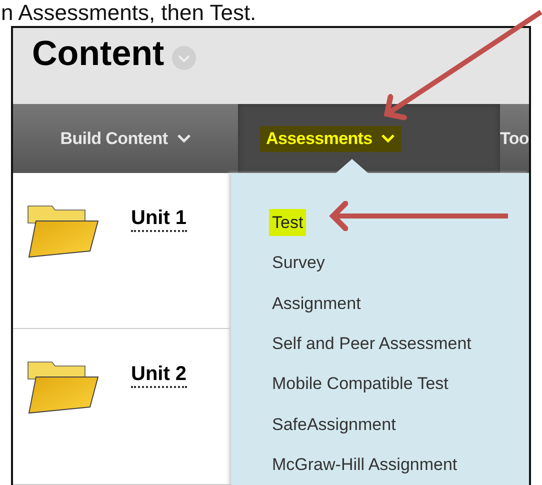 This screenshot has height=485, width=542. What do you see at coordinates (298, 263) in the screenshot?
I see `menu-item: Survey` at bounding box center [298, 263].